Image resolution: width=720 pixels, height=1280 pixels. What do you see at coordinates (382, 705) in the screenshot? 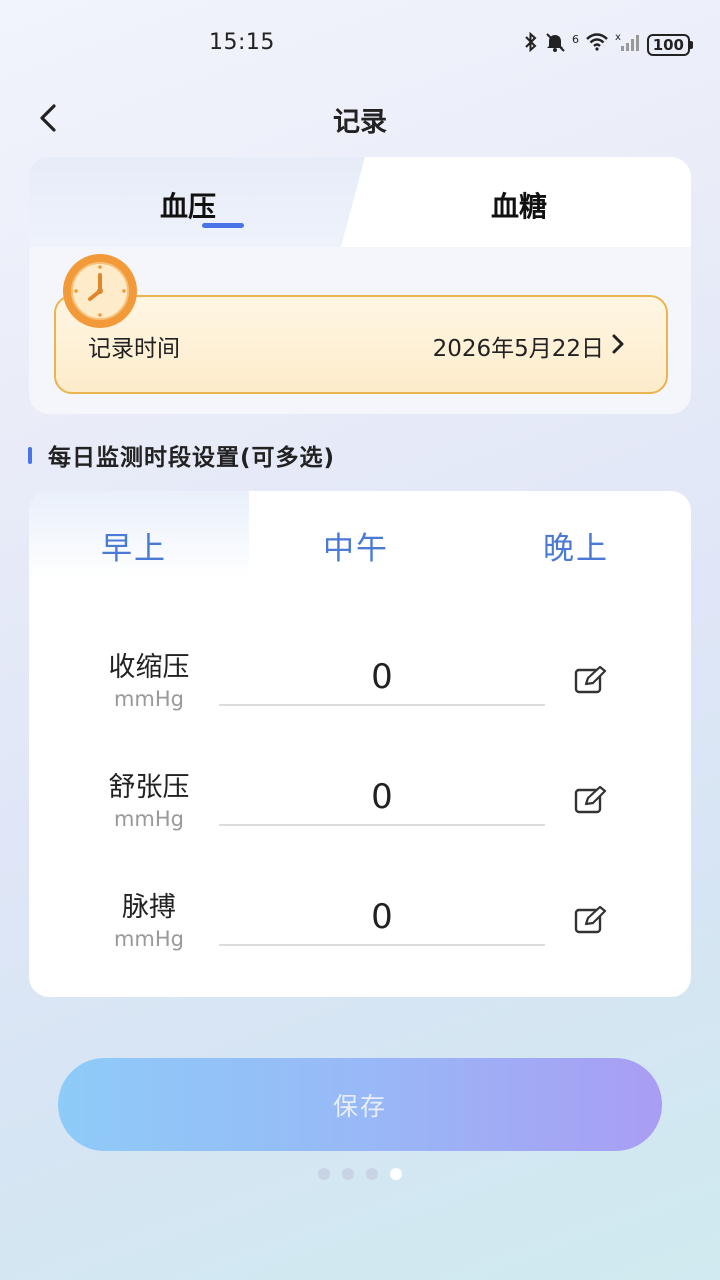
I see `systolic-underline` at bounding box center [382, 705].